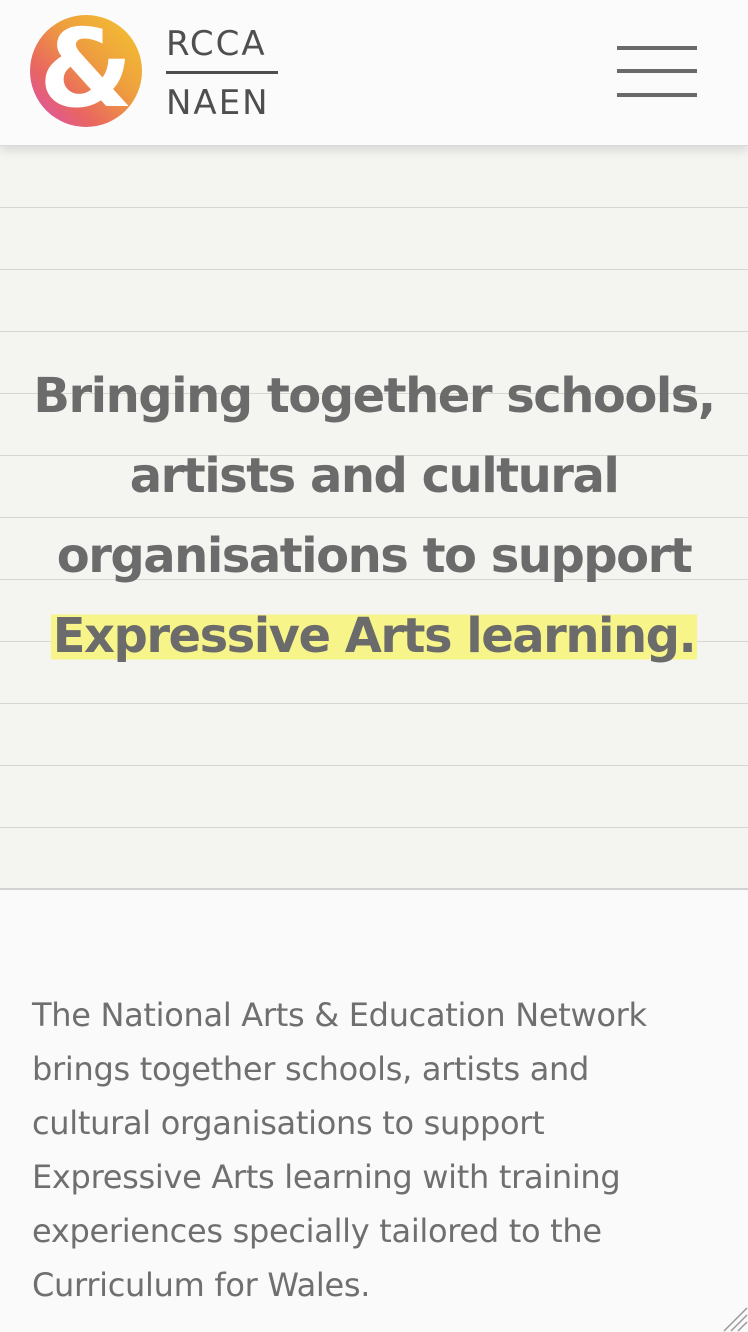 Image resolution: width=748 pixels, height=1332 pixels. What do you see at coordinates (339, 1015) in the screenshot?
I see `intro-line-1: The National Arts & Education Network` at bounding box center [339, 1015].